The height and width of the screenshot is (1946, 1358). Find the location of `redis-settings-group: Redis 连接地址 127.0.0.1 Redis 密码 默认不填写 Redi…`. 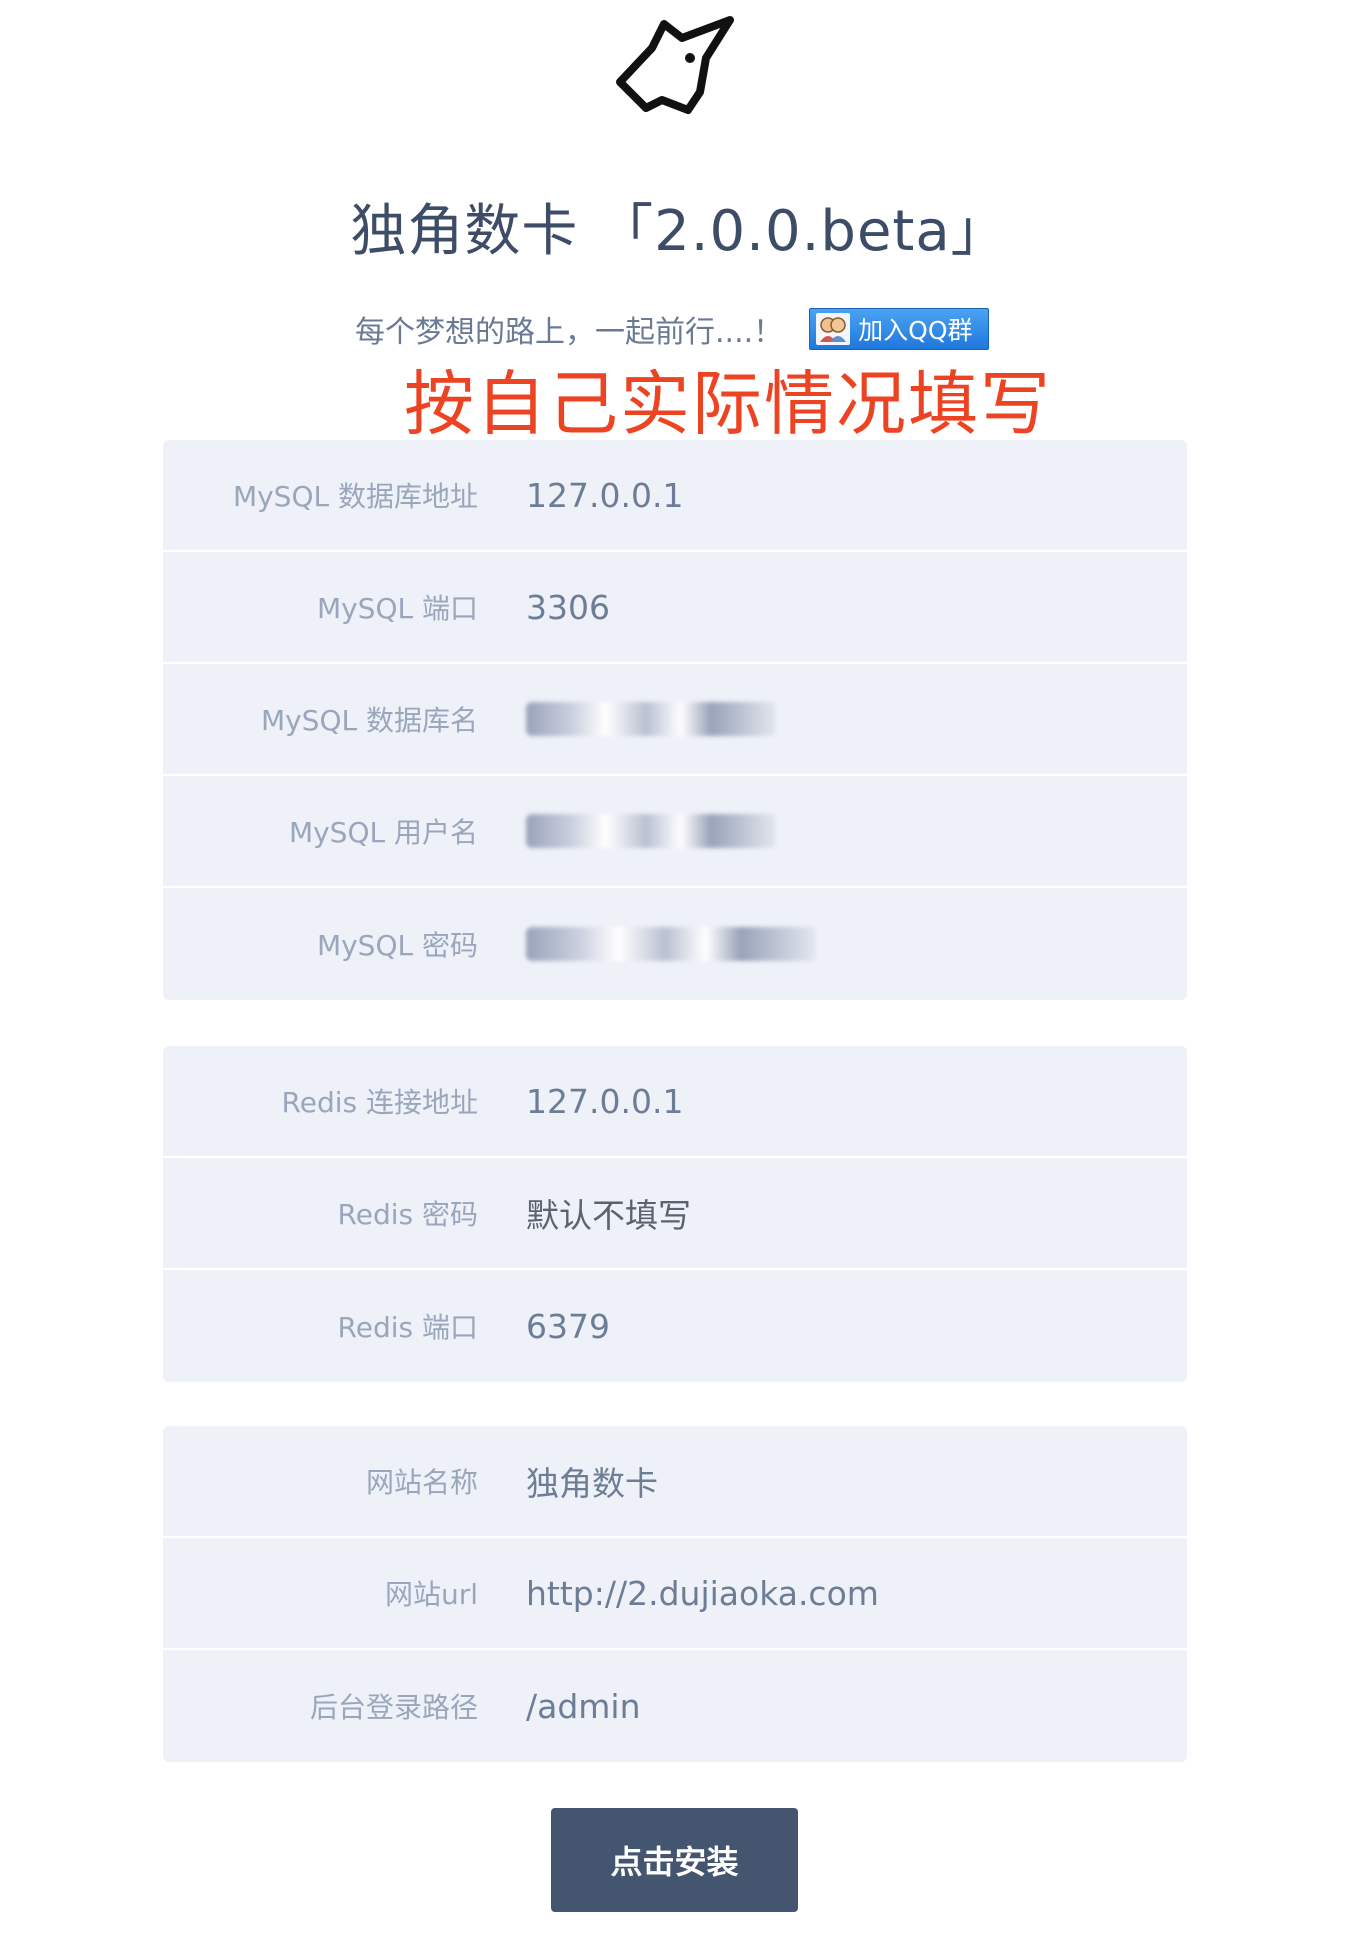

redis-settings-group: Redis 连接地址 127.0.0.1 Redis 密码 默认不填写 Redi… is located at coordinates (675, 1214).